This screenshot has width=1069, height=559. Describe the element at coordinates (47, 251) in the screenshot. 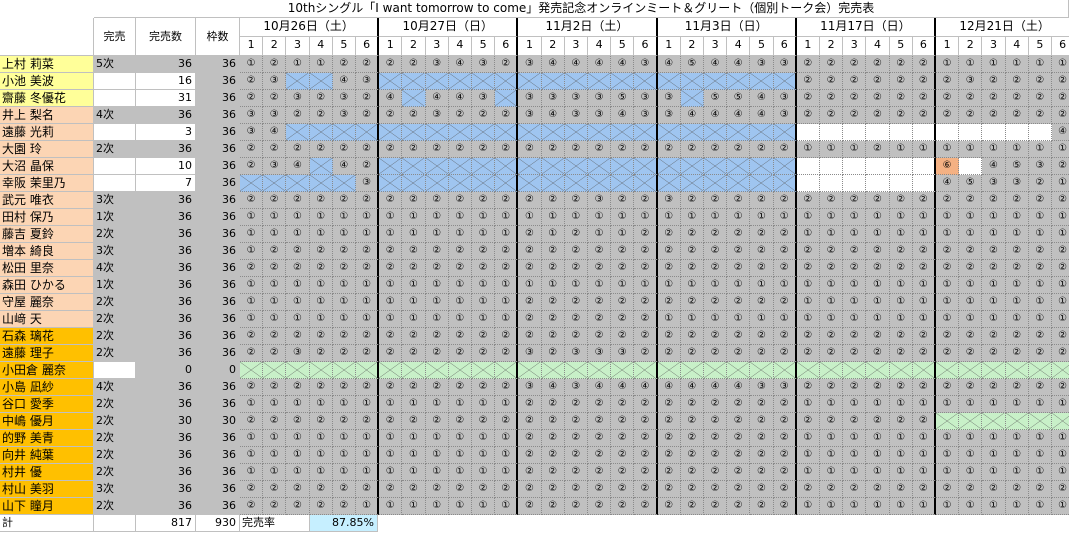

I see `member-name: 増本 綺良` at that location.